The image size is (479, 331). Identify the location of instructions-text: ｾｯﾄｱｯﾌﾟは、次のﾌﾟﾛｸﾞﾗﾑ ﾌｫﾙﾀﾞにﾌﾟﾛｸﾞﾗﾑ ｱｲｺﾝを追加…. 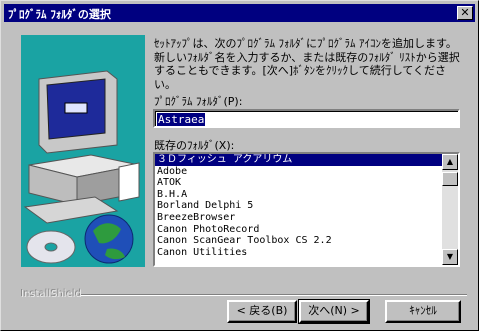
(307, 64).